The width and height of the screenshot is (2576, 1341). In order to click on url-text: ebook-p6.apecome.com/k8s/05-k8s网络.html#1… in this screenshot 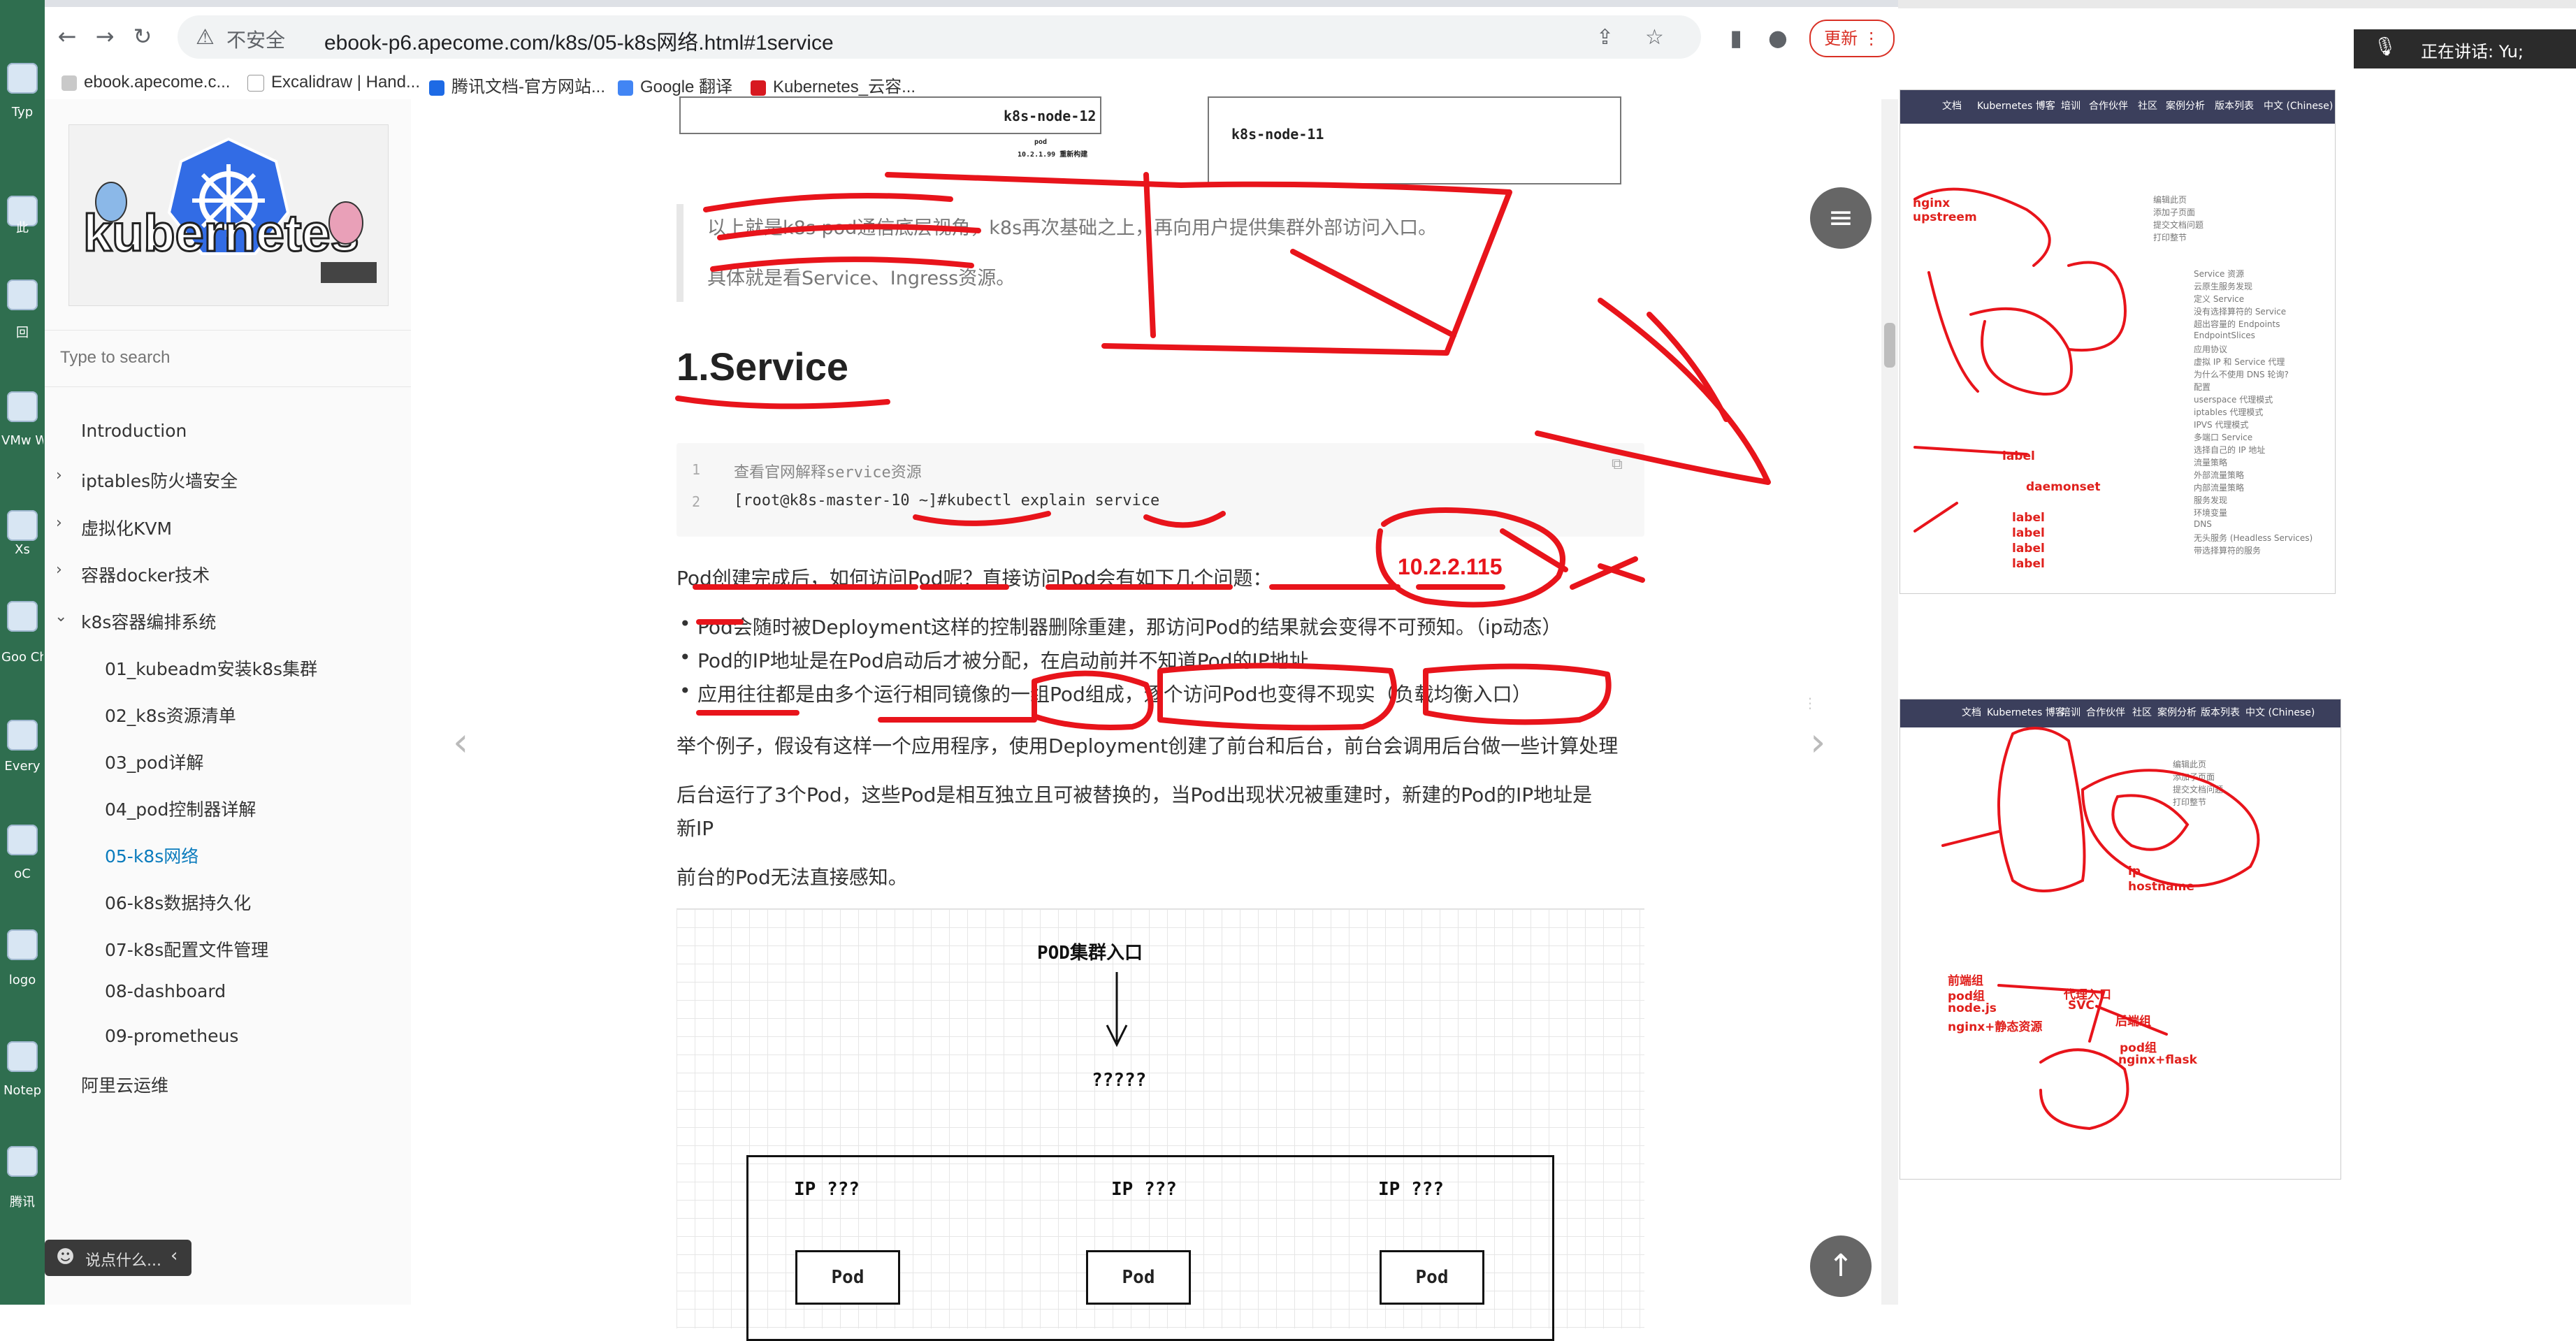, I will do `click(579, 40)`.